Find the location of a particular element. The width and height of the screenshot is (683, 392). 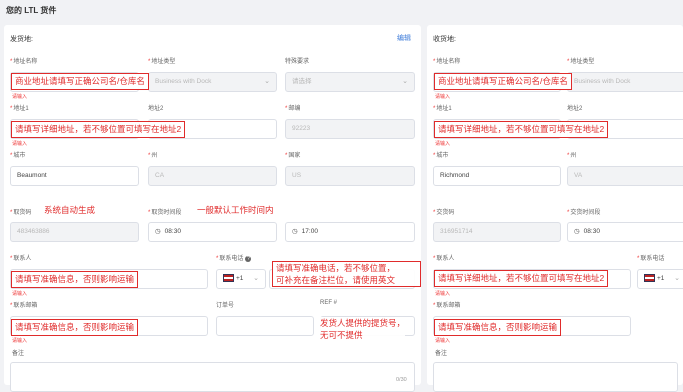

state-input: CA is located at coordinates (212, 176).